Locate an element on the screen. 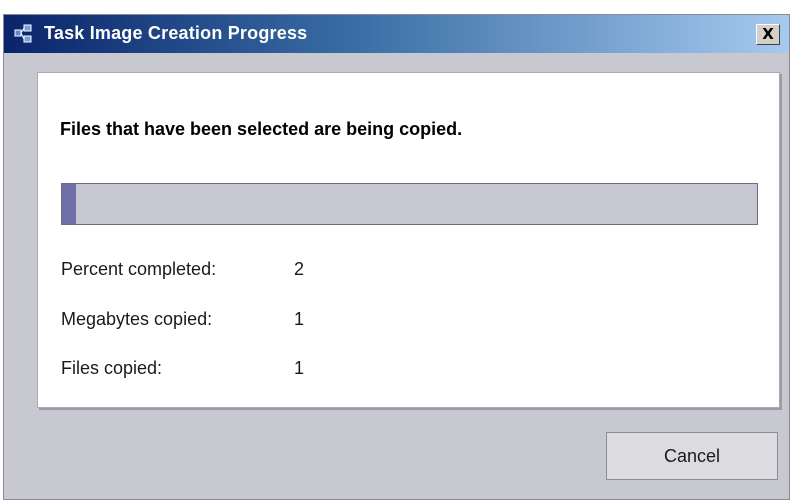 The image size is (793, 501). progress-bar is located at coordinates (409, 204).